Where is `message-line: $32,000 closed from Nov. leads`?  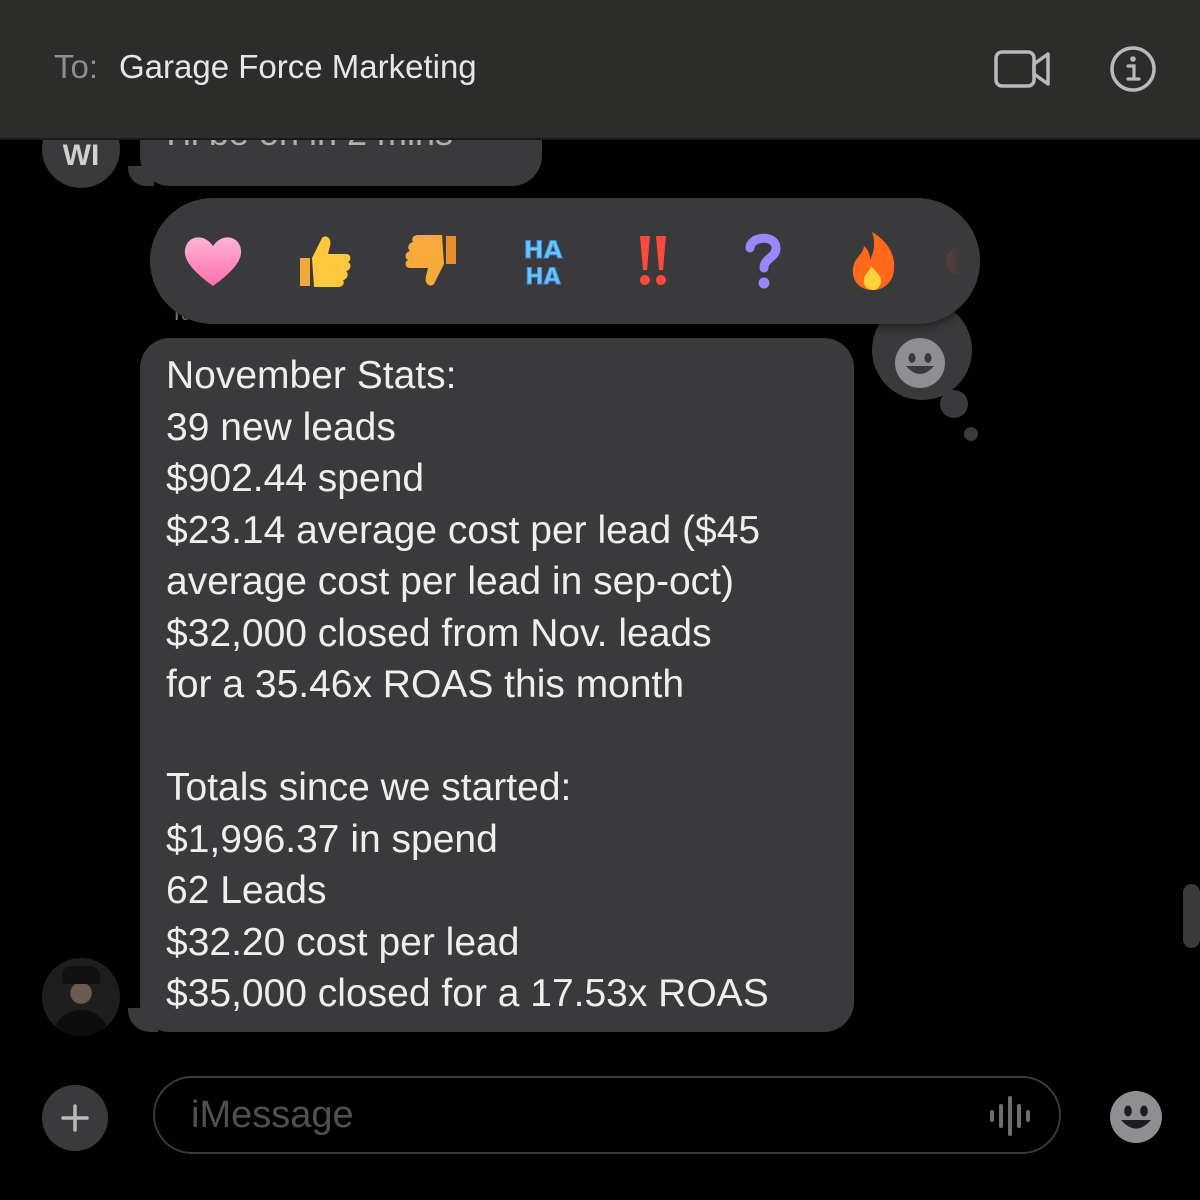
message-line: $32,000 closed from Nov. leads is located at coordinates (439, 633).